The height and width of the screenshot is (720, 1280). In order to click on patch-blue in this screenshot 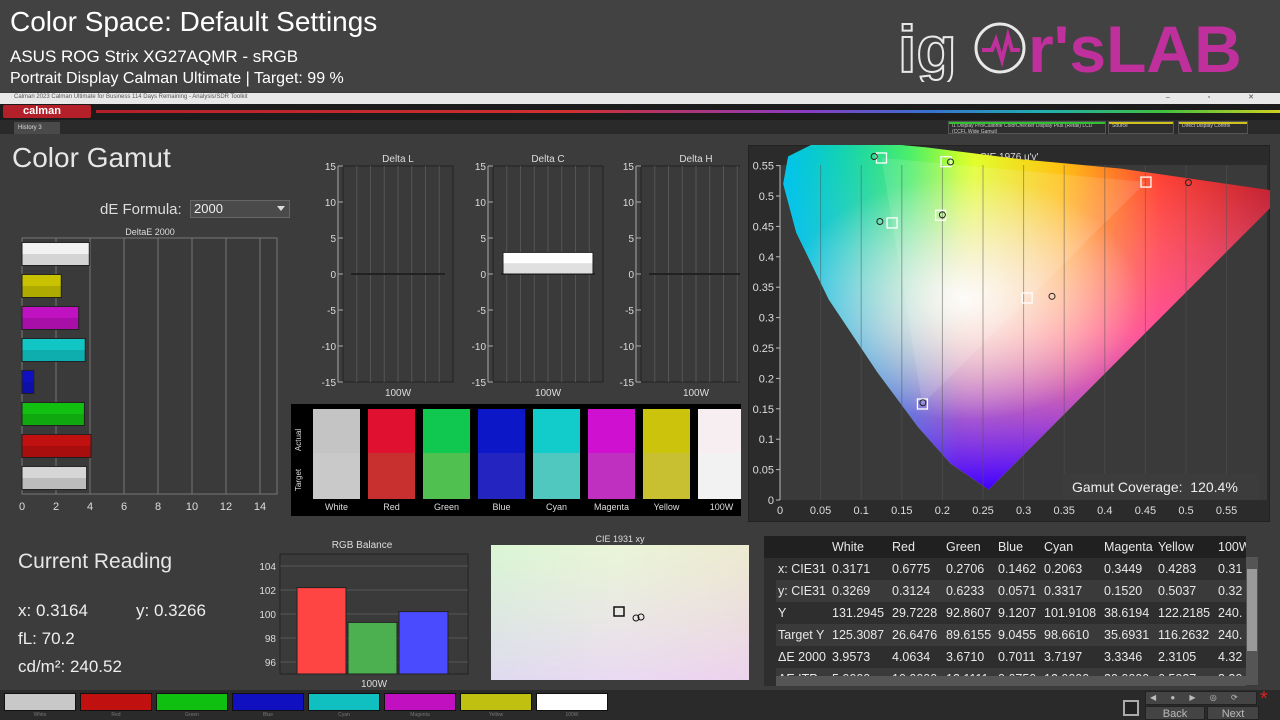, I will do `click(268, 702)`.